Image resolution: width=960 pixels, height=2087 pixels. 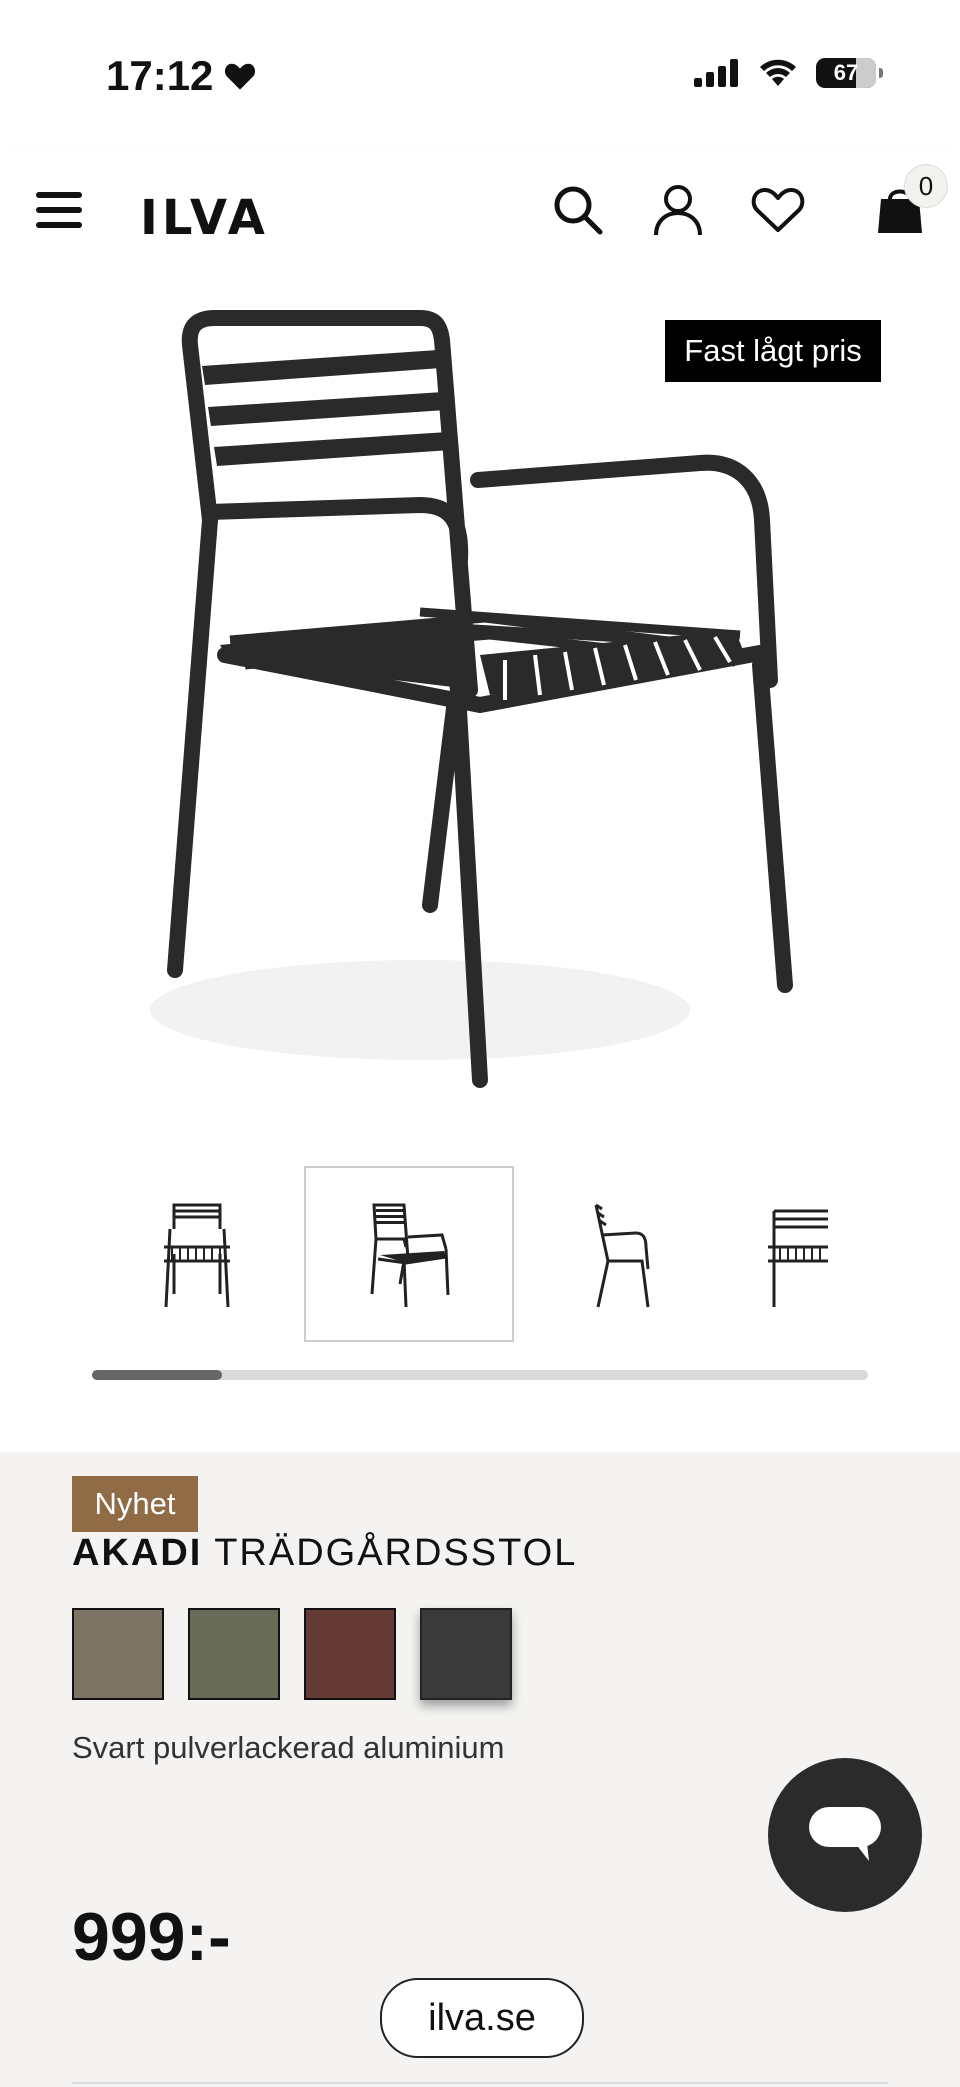 What do you see at coordinates (846, 72) in the screenshot?
I see `battery-level: 67` at bounding box center [846, 72].